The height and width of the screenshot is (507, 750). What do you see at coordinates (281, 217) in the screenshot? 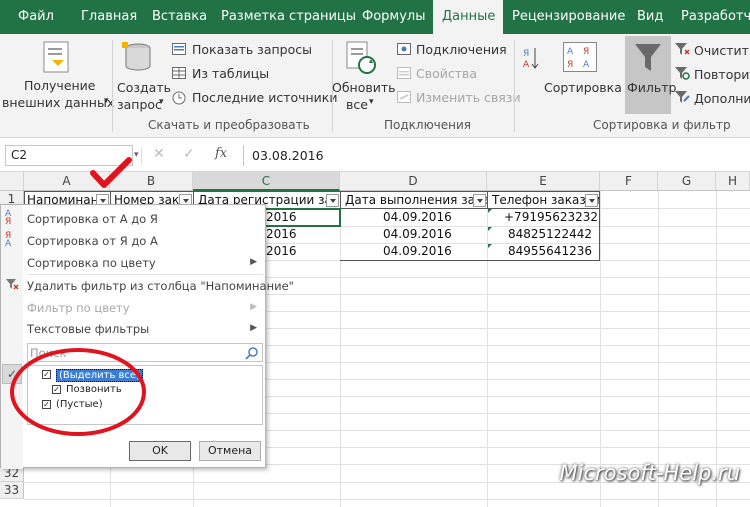
I see `cell-c2: 2016` at bounding box center [281, 217].